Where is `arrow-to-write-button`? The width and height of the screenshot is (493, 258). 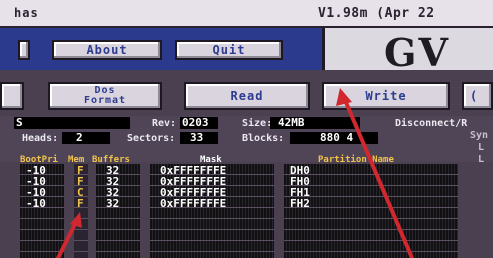 arrow-to-write-button is located at coordinates (375, 173).